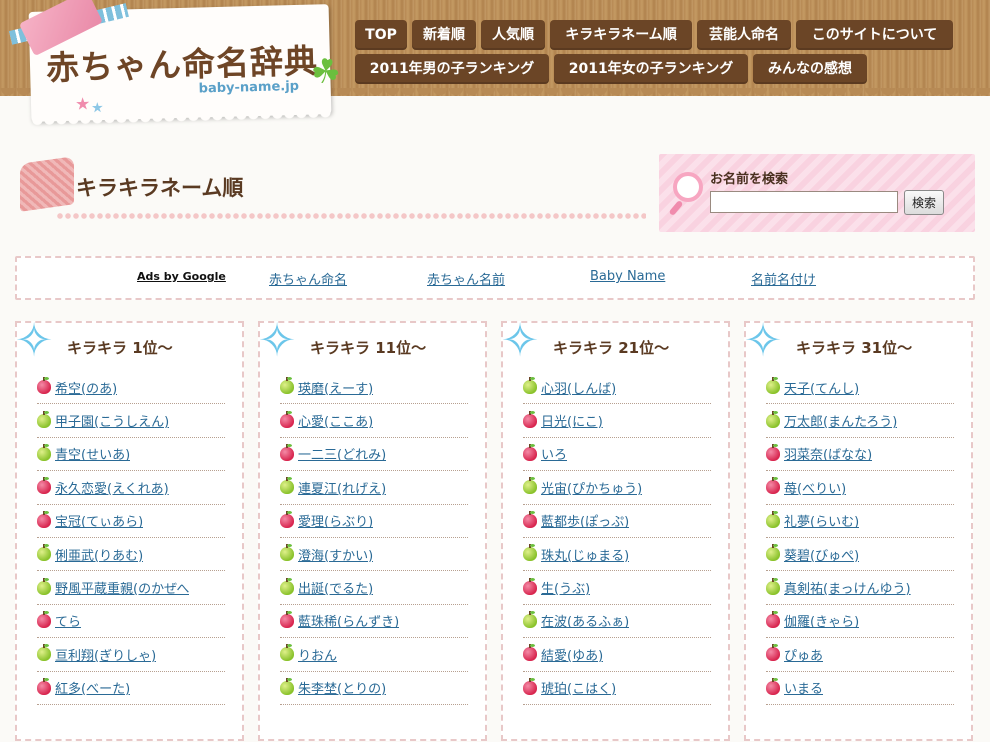  I want to click on title-underline, so click(351, 216).